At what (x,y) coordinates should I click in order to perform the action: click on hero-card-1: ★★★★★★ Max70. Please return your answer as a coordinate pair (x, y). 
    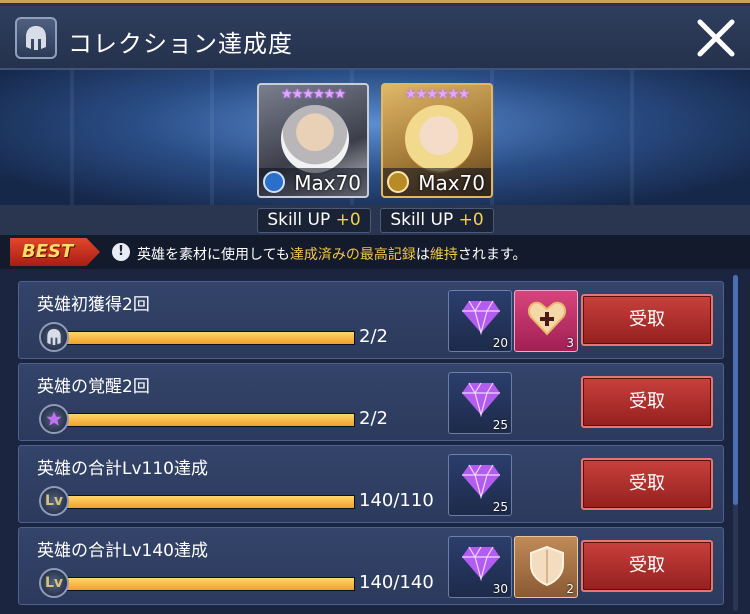
    Looking at the image, I should click on (313, 140).